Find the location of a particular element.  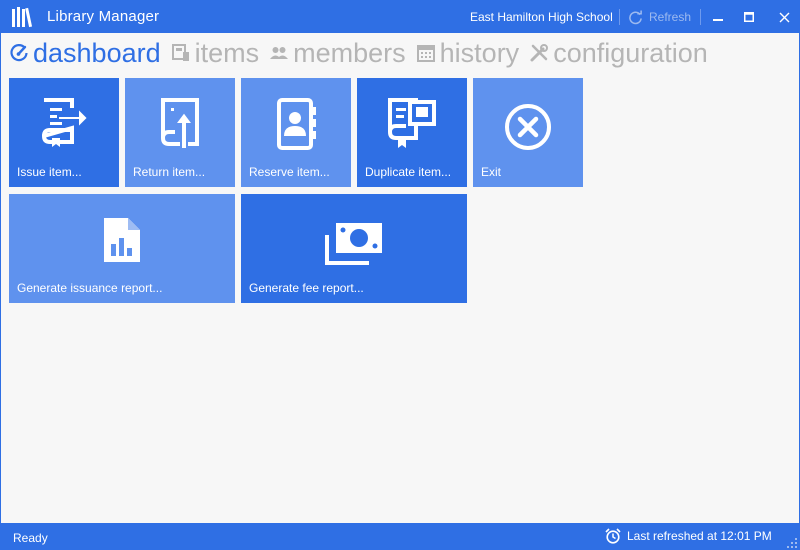

people-icon is located at coordinates (279, 53).